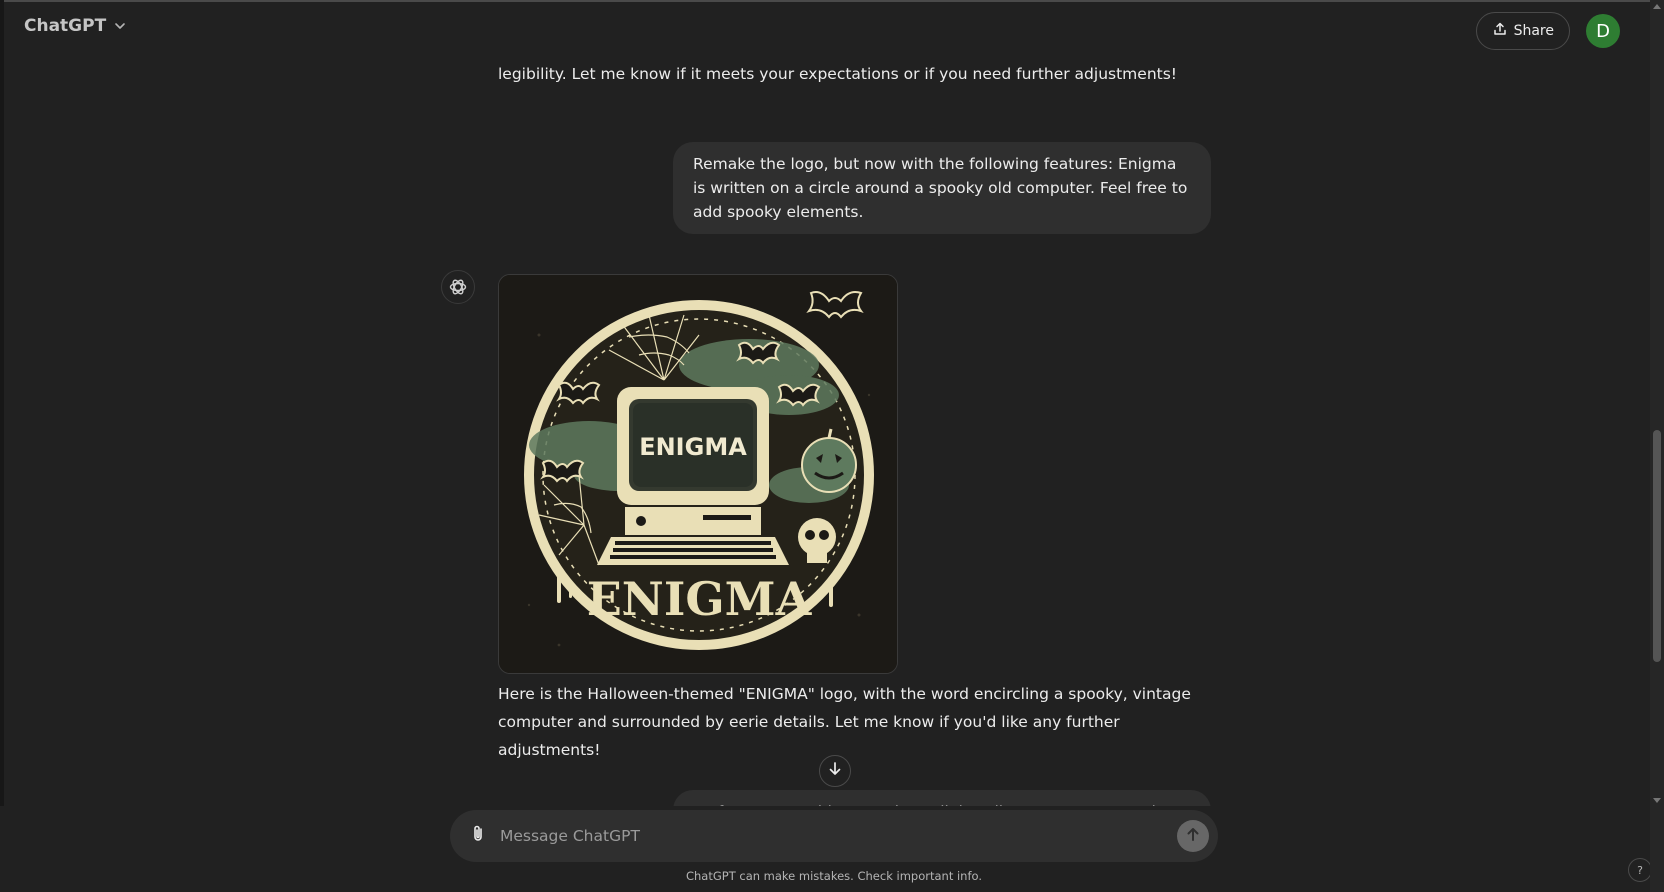  I want to click on scrollbar, so click(1657, 446).